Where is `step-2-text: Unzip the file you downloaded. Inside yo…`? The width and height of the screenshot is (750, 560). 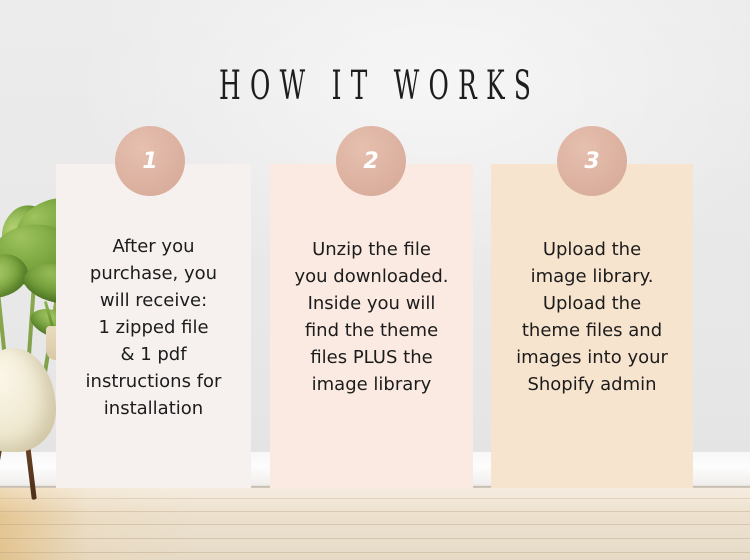
step-2-text: Unzip the file you downloaded. Inside yo… is located at coordinates (371, 317).